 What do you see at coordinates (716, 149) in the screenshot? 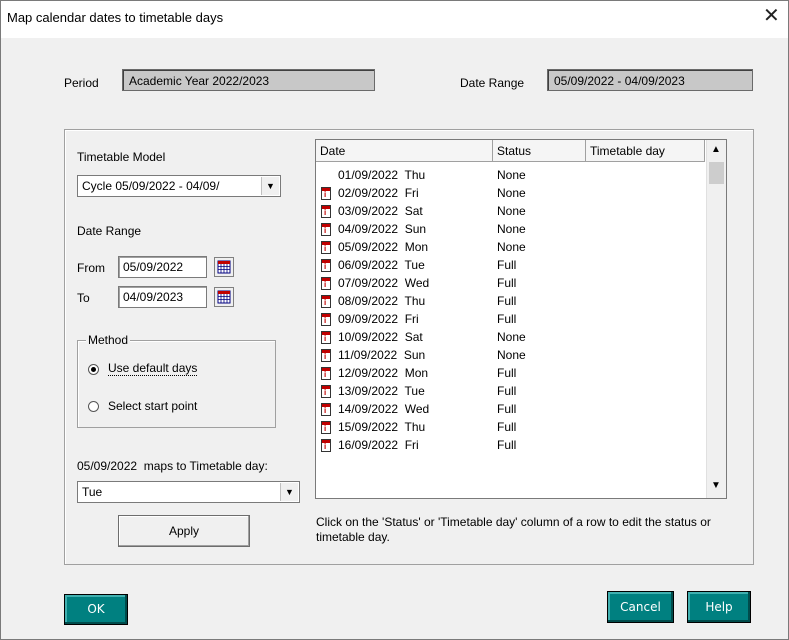
I see `scroll-up-icon: ▲` at bounding box center [716, 149].